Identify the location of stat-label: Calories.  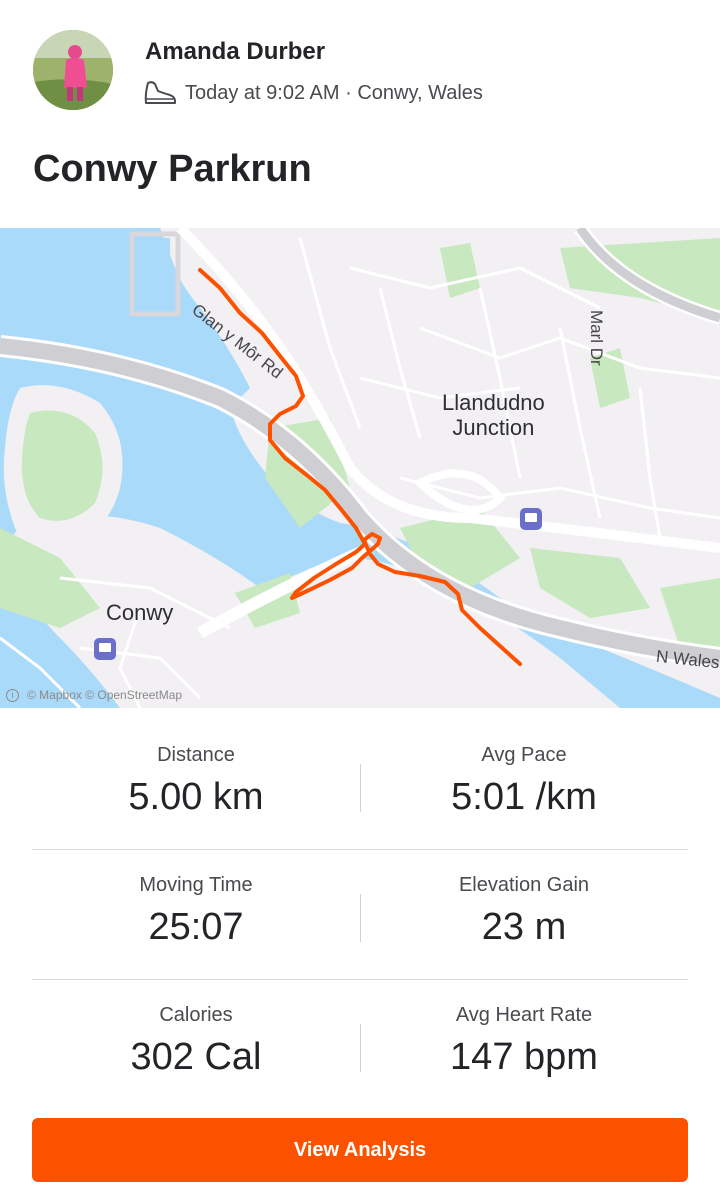
(196, 1015).